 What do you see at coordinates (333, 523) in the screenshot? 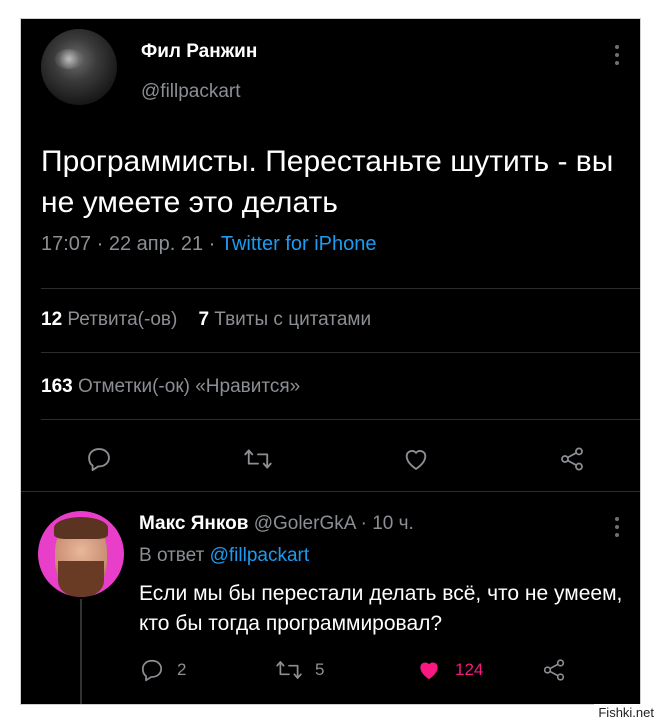
I see `reply-author-handle-time: @GolerGkA · 10 ч.` at bounding box center [333, 523].